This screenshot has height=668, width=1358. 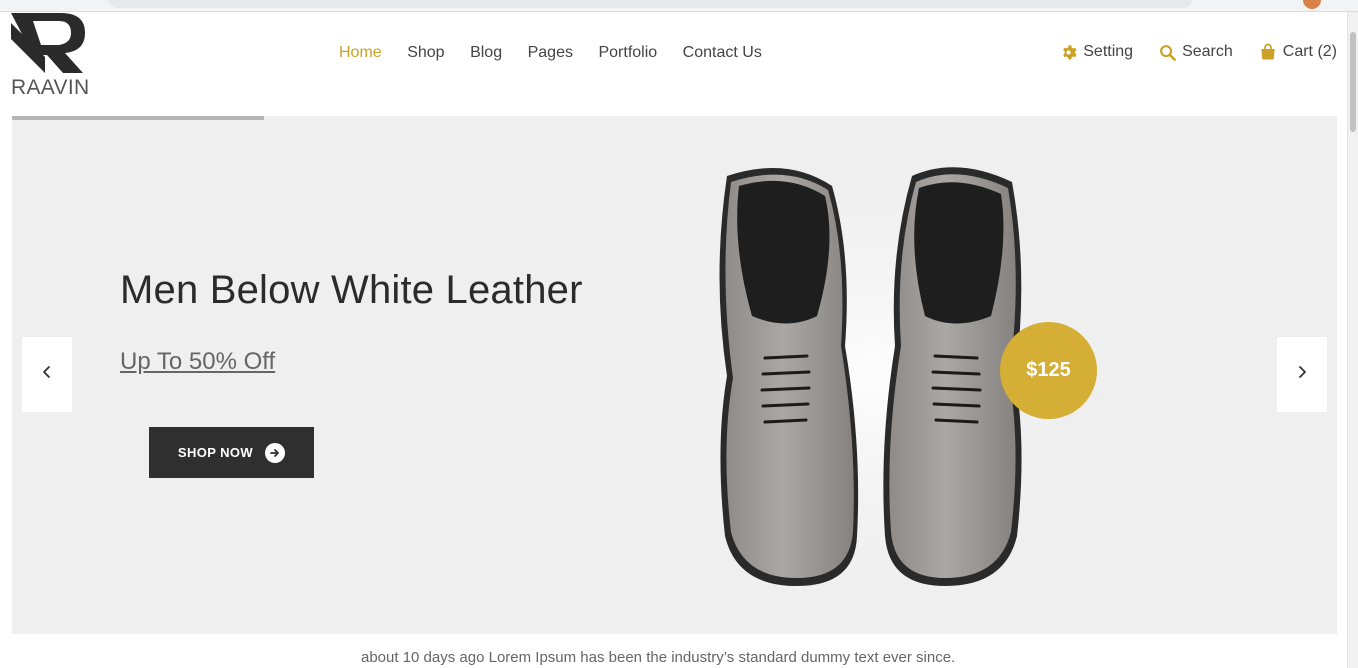 I want to click on cart-label: Cart (2), so click(x=1309, y=51).